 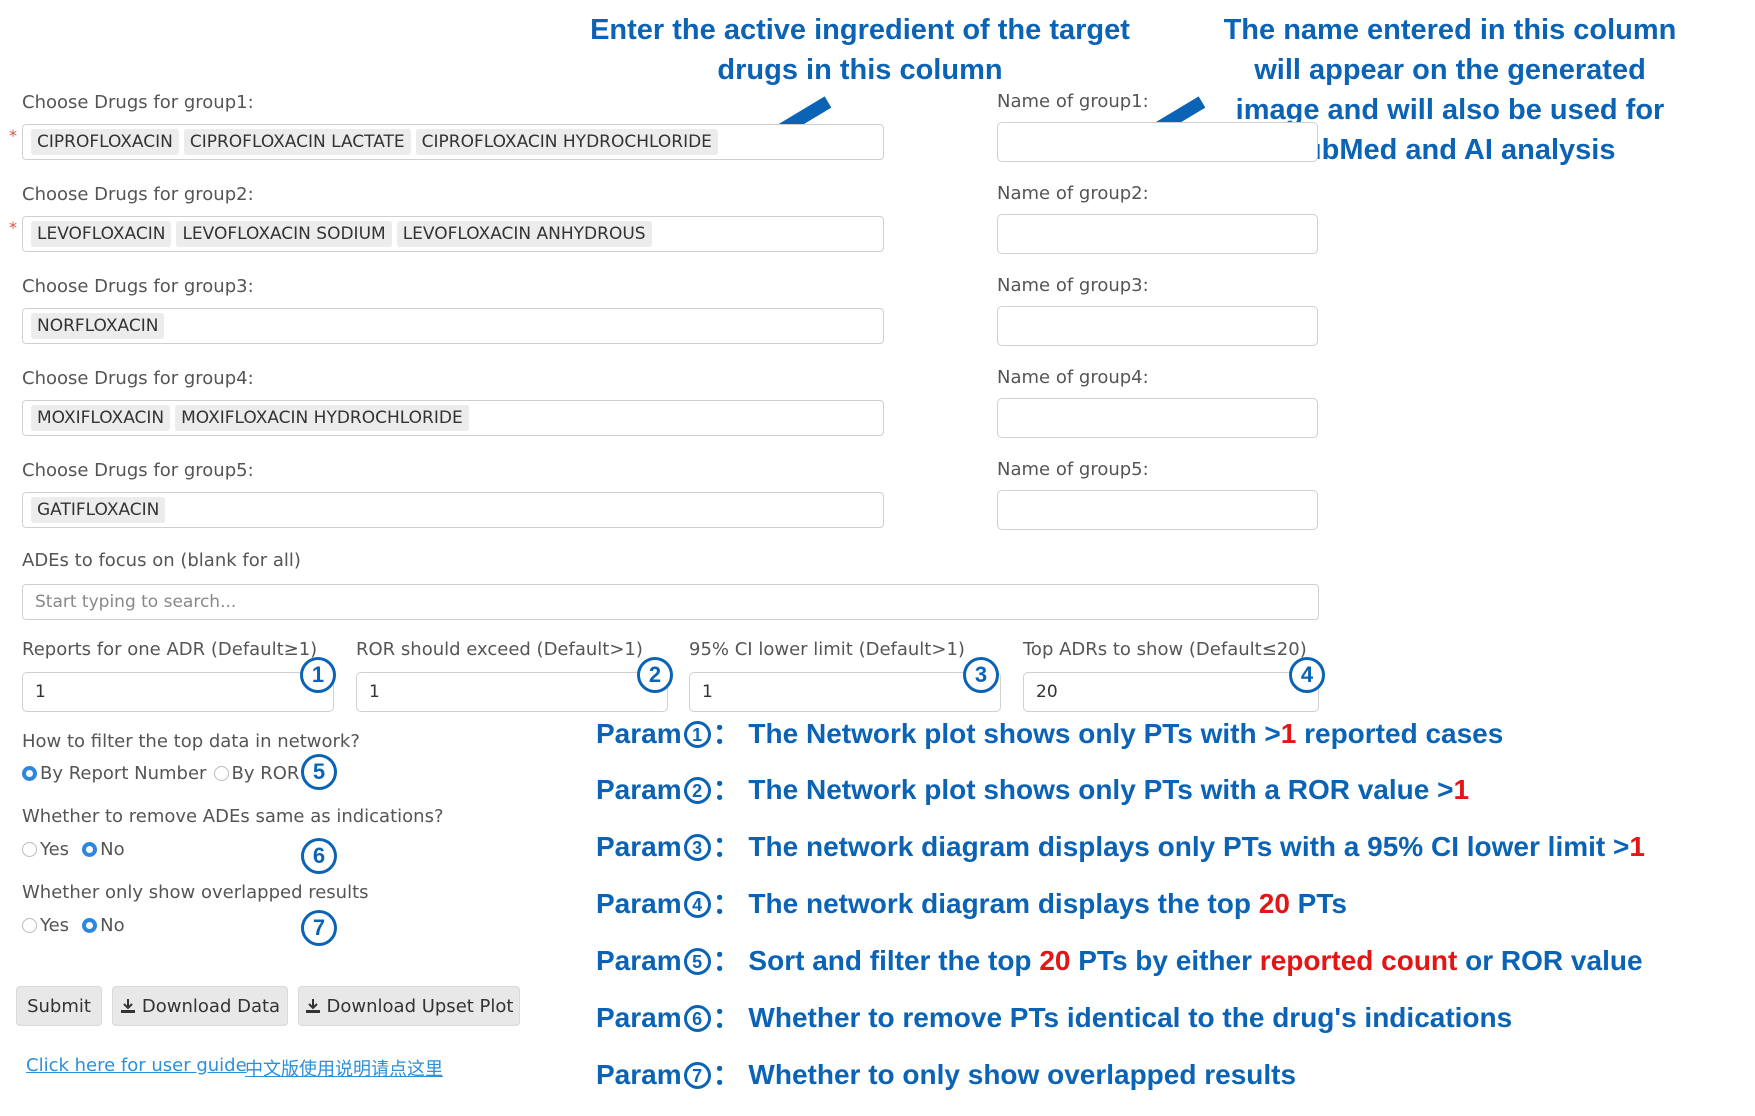 What do you see at coordinates (322, 418) in the screenshot?
I see `drug-tag: MOXIFLOXACIN HYDROCHLORIDE` at bounding box center [322, 418].